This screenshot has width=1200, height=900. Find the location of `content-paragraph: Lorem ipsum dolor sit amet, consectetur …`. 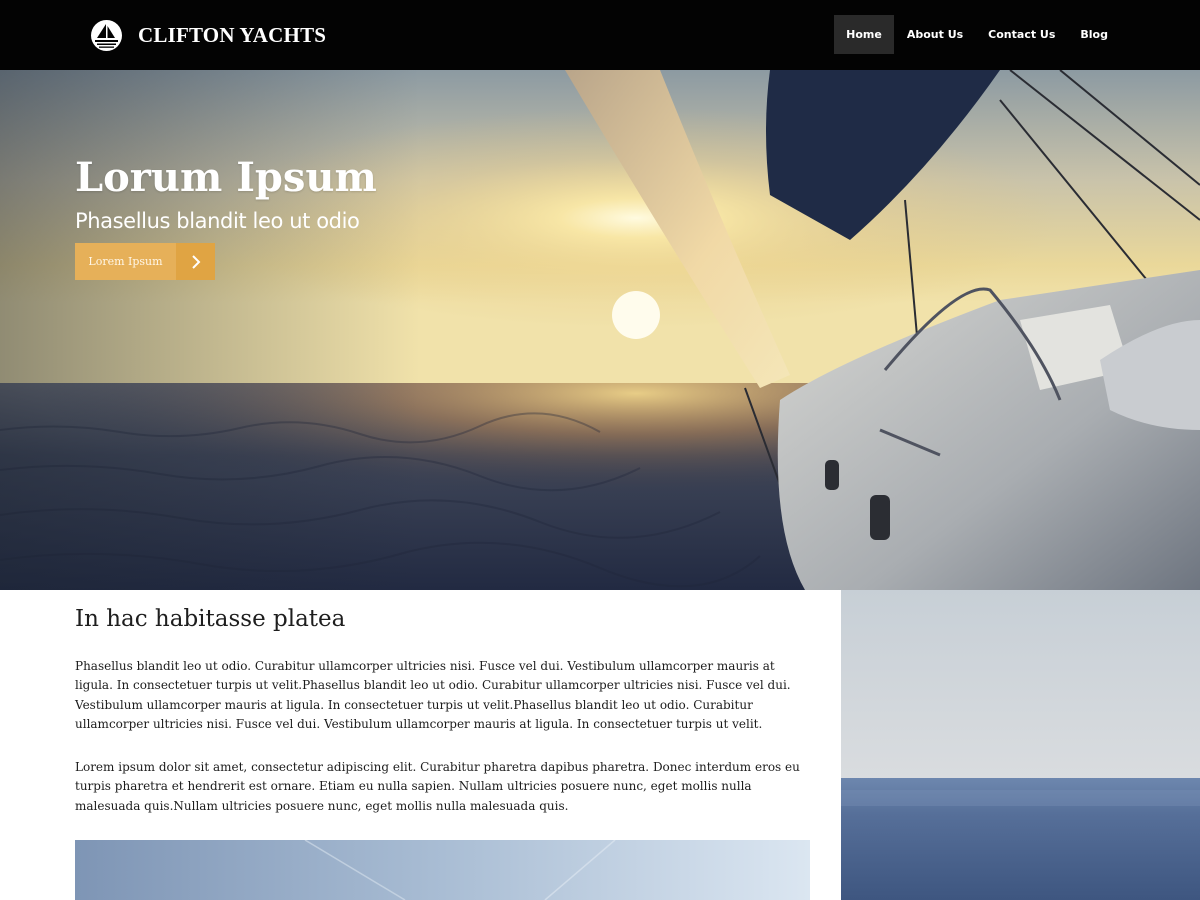

content-paragraph: Lorem ipsum dolor sit amet, consectetur … is located at coordinates (437, 786).